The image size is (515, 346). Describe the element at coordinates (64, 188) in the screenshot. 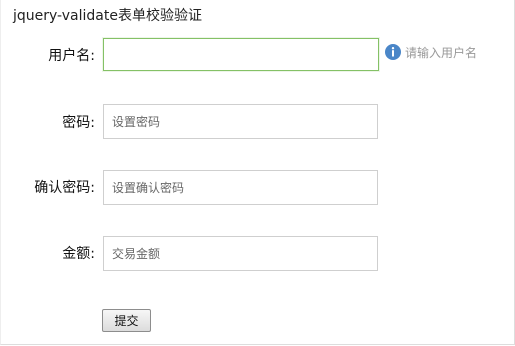

I see `confirm-password-label: 确认密码:` at that location.